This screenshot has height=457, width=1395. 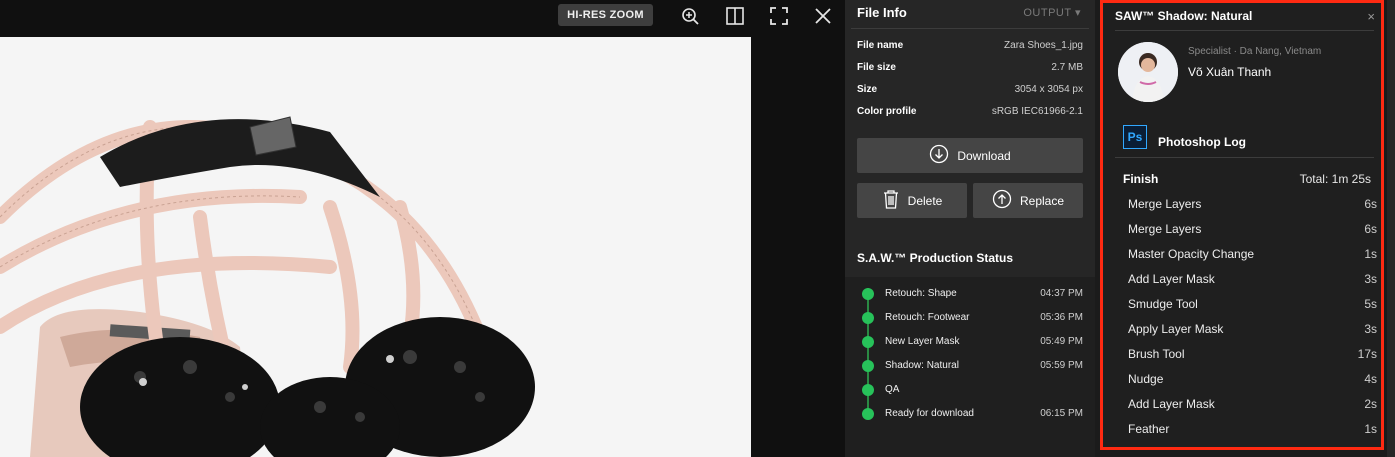 I want to click on file-info-title: File Info, so click(x=882, y=12).